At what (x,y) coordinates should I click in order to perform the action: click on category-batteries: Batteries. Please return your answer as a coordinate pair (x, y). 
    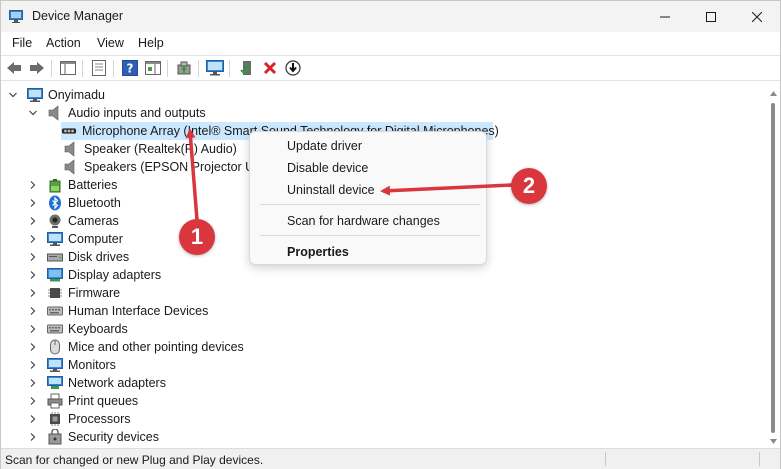
    Looking at the image, I should click on (72, 185).